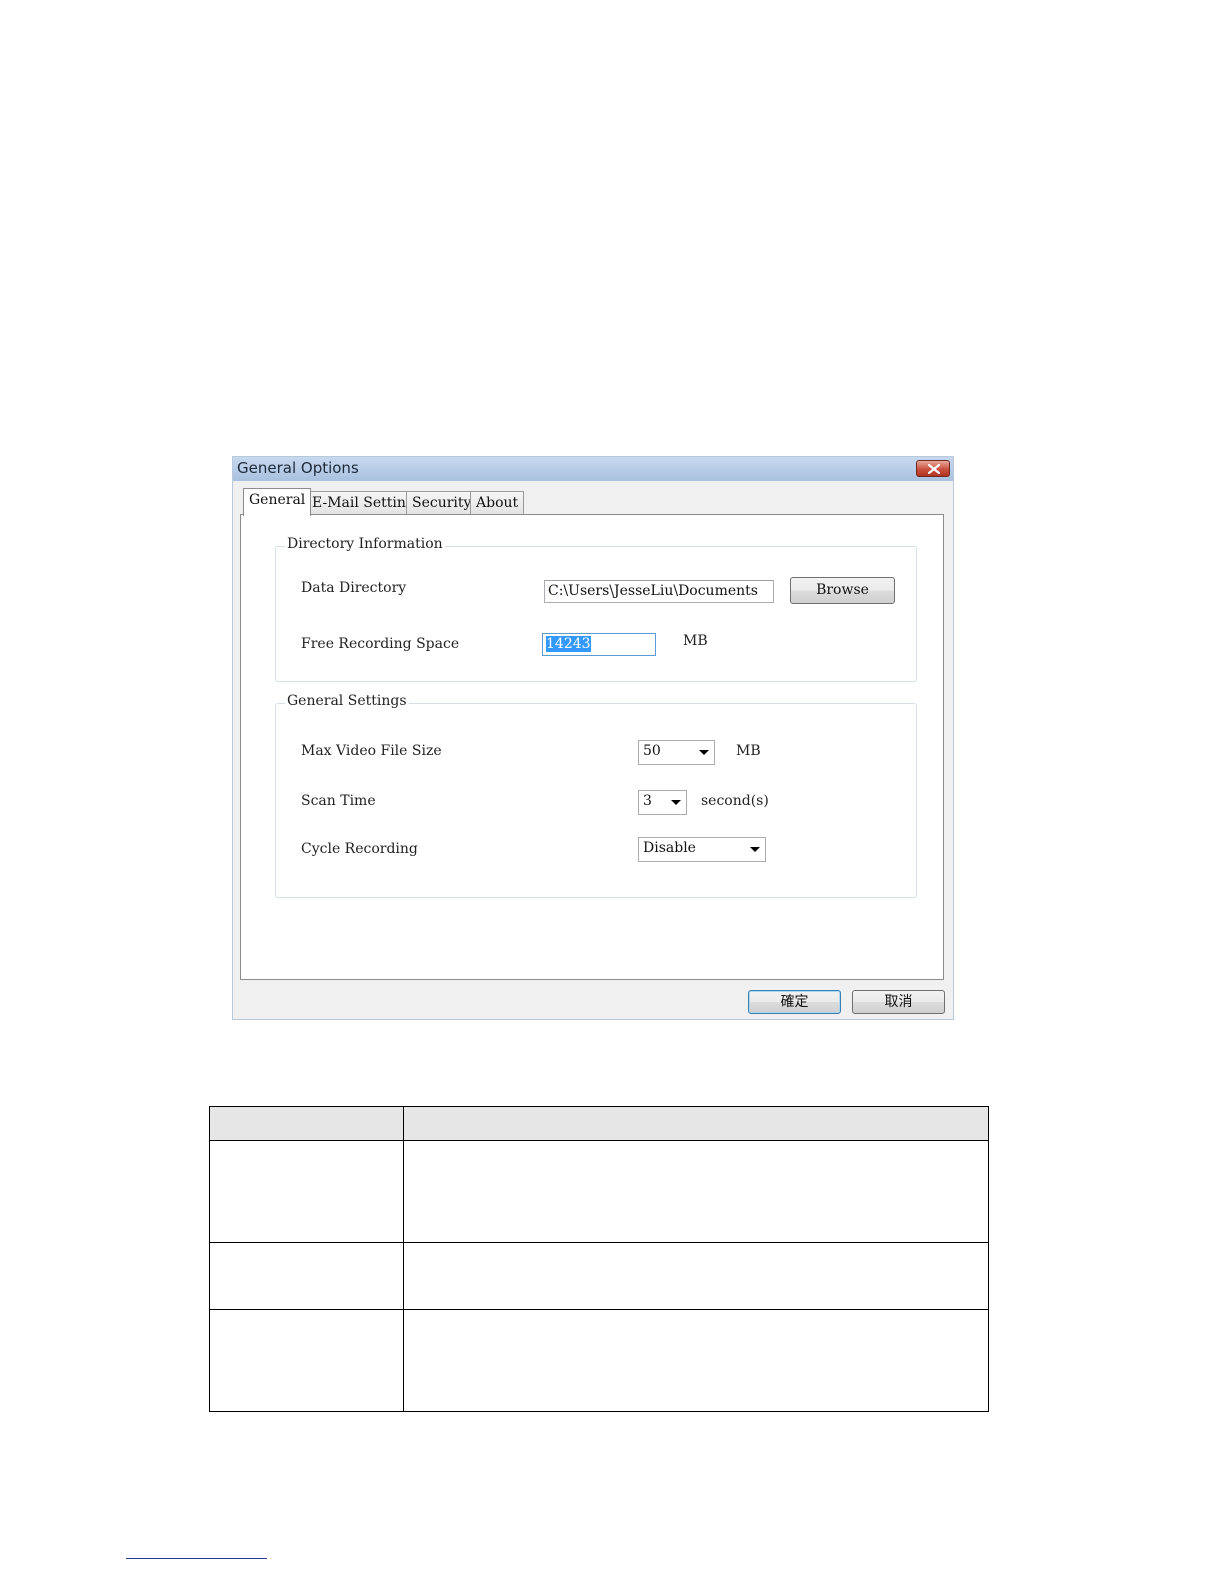 This screenshot has width=1224, height=1584. I want to click on general-settings-title: General Settings, so click(347, 701).